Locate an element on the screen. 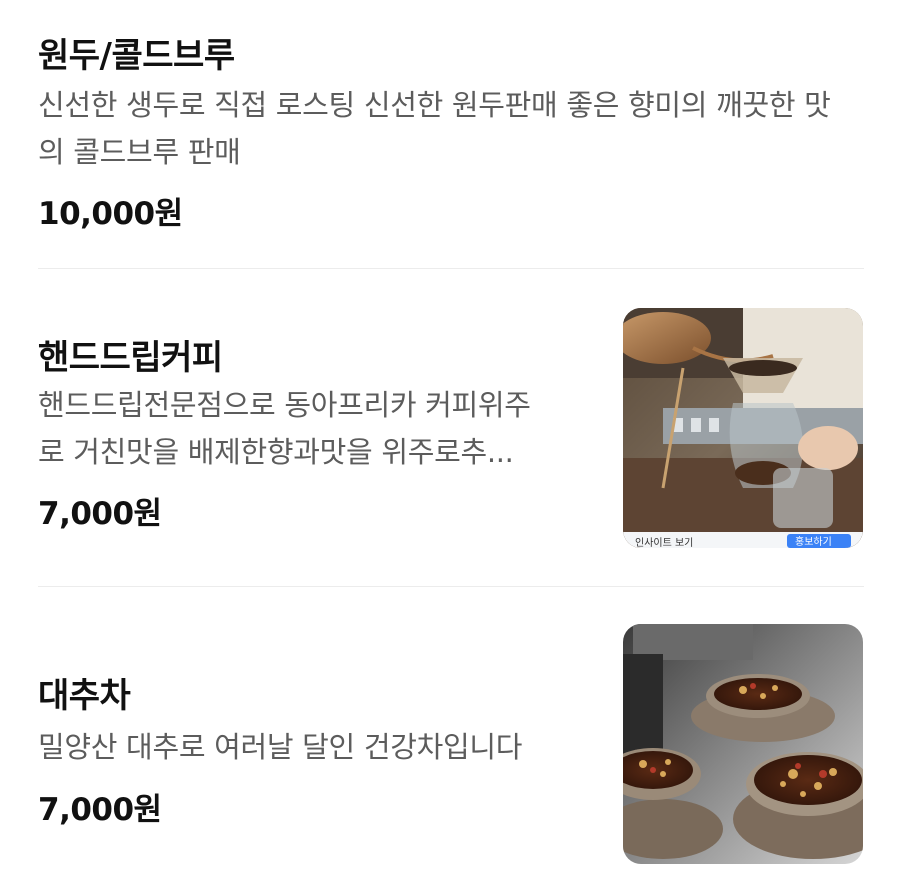 The image size is (900, 888). banner-text: 인사이트 보기 is located at coordinates (664, 542).